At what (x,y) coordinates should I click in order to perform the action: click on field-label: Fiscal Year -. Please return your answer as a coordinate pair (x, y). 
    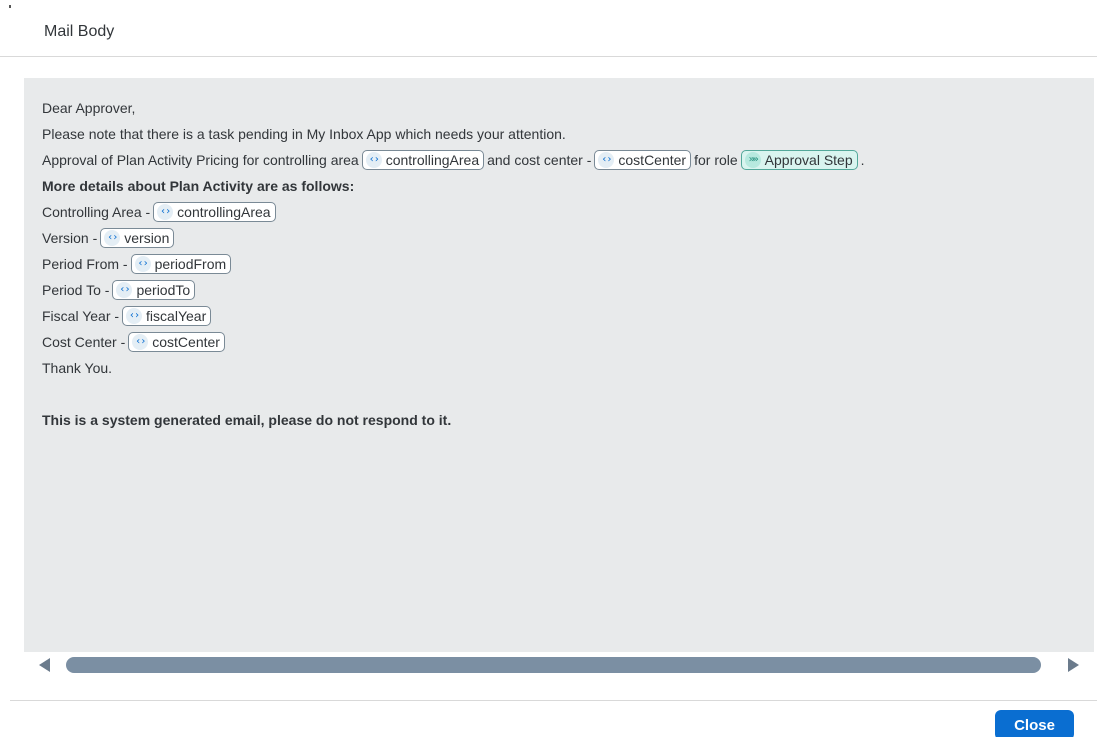
    Looking at the image, I should click on (81, 316).